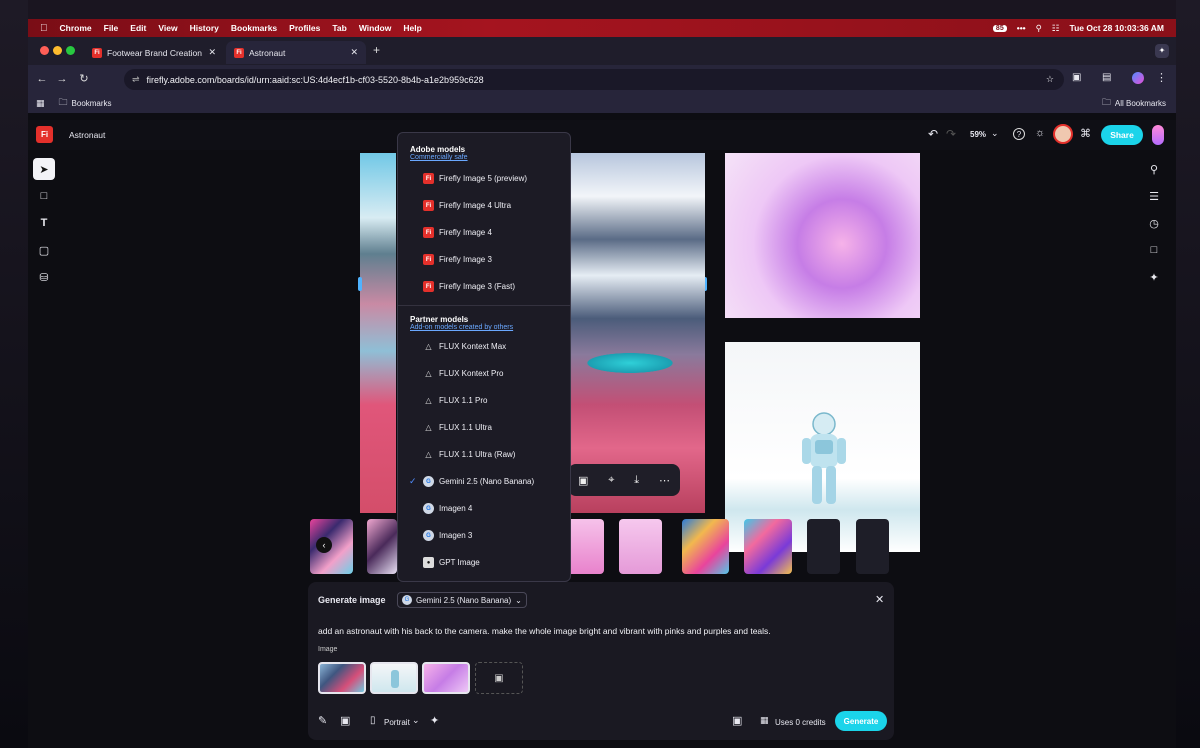 The image size is (1200, 748). I want to click on canvas-image-mountain-left, so click(378, 333).